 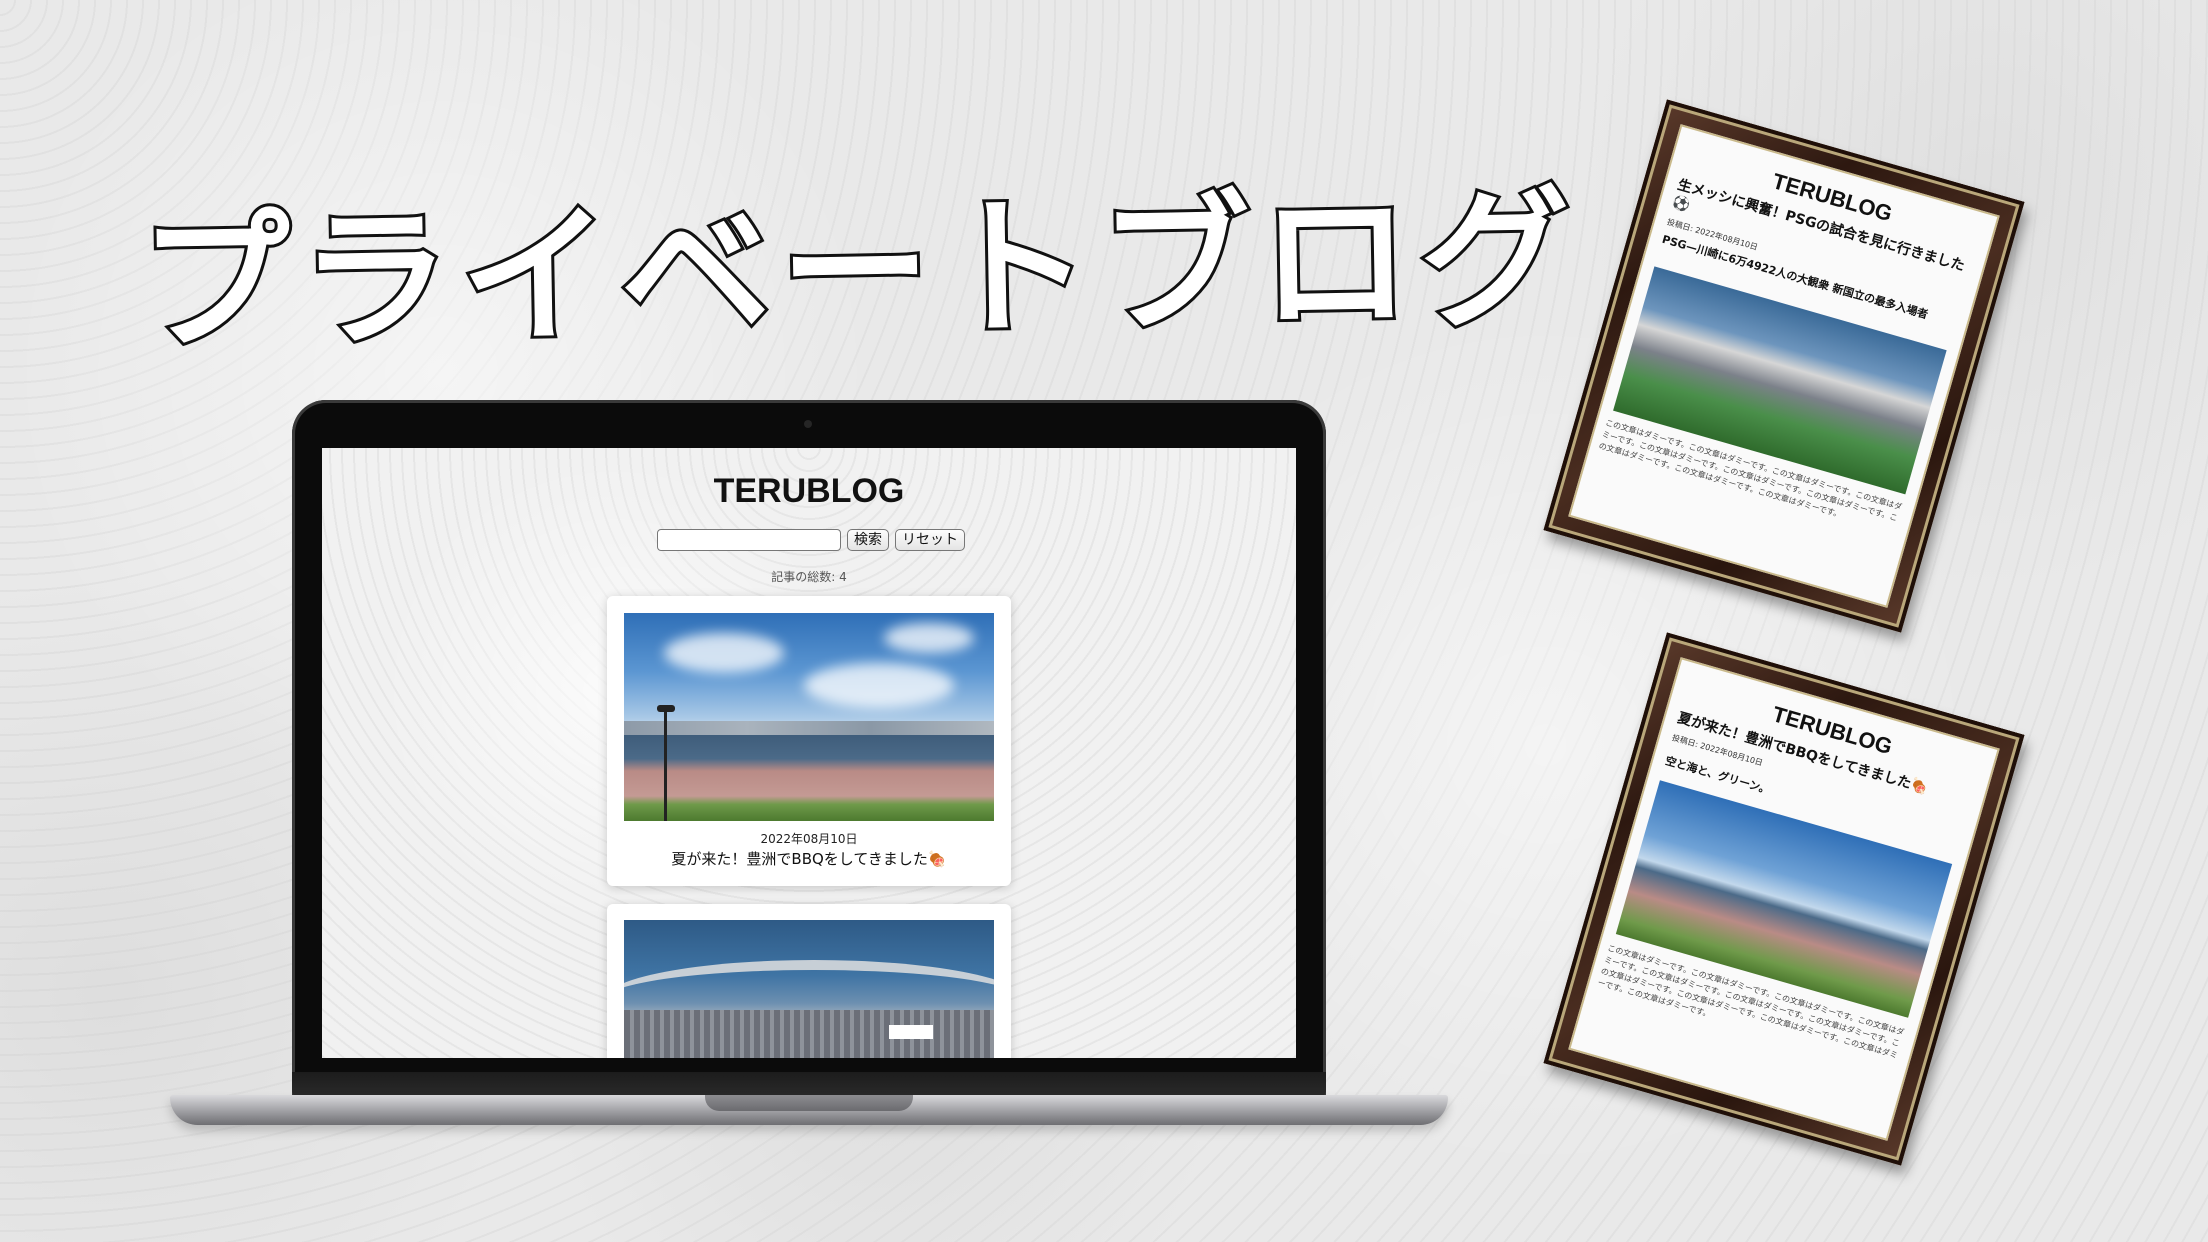 I want to click on search-button: 検索, so click(x=868, y=540).